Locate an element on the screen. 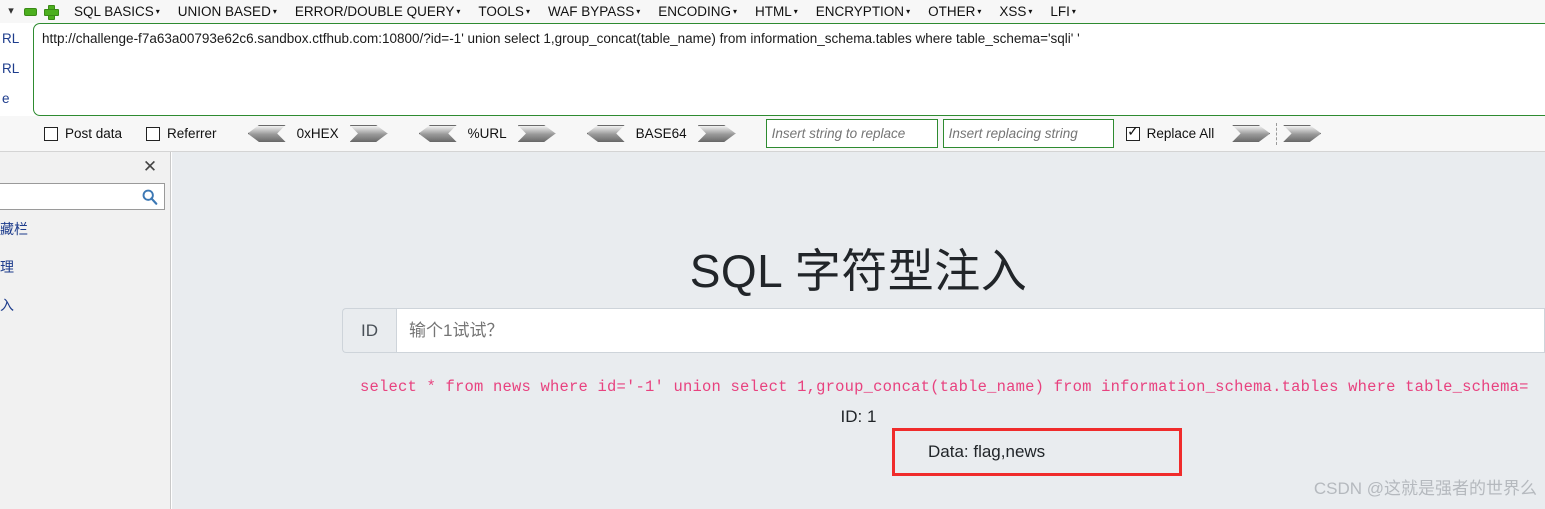 This screenshot has height=509, width=1545. base64-encoder-label: BASE64 is located at coordinates (661, 133).